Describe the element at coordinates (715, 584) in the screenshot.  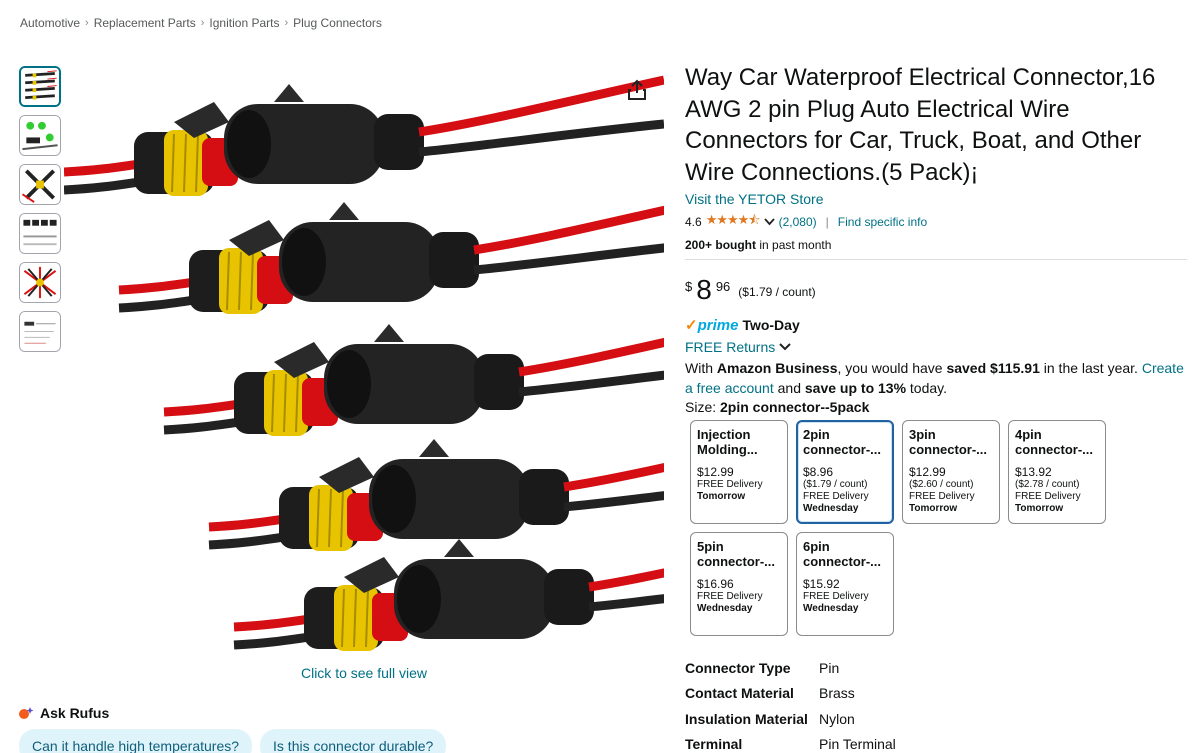
I see `size-option-price: $16.96` at that location.